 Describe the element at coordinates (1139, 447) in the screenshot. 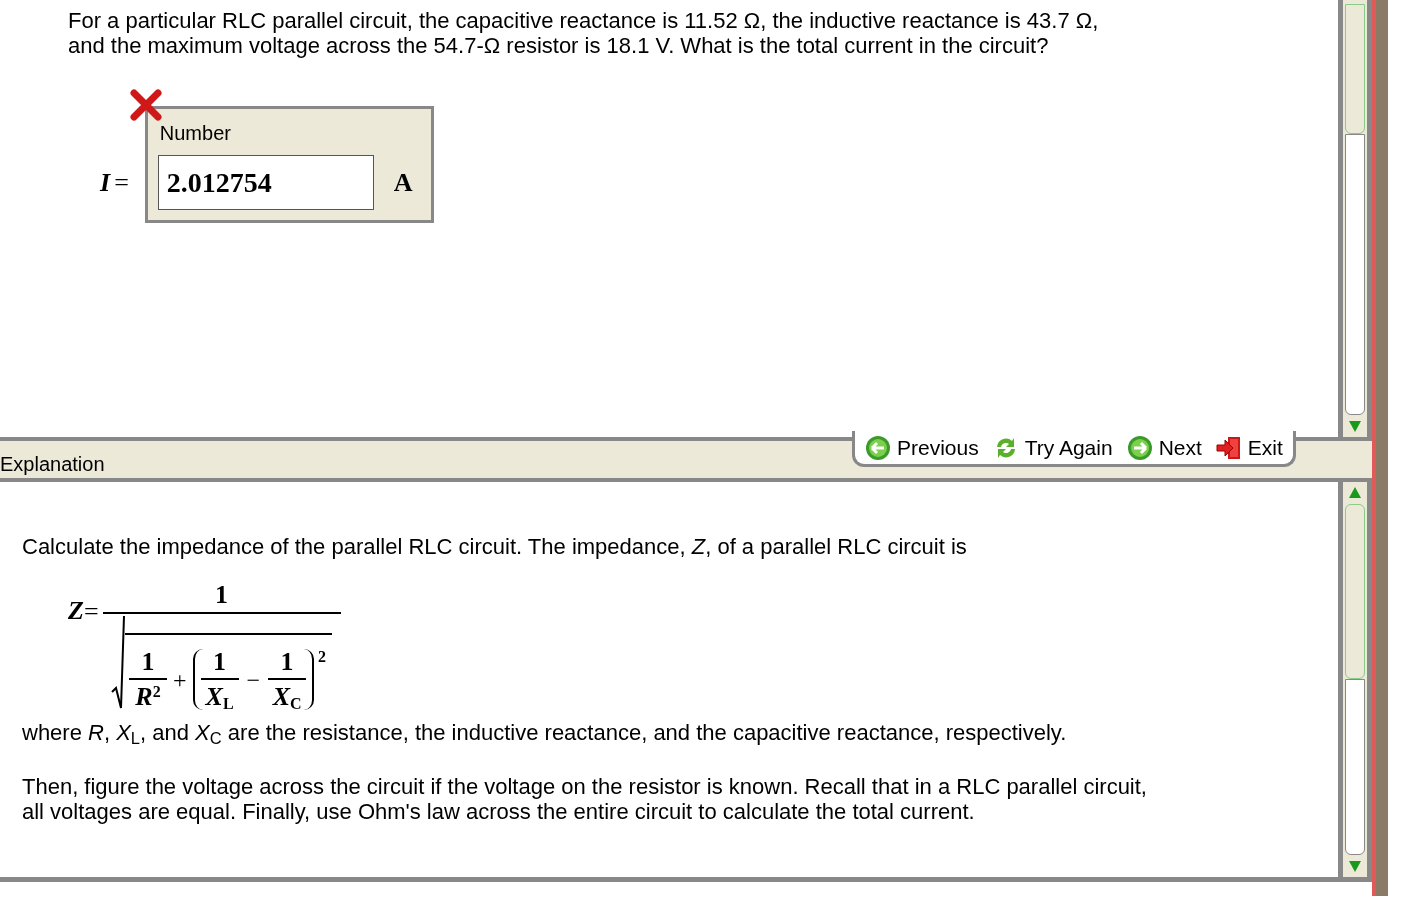

I see `arrow-right-icon` at that location.